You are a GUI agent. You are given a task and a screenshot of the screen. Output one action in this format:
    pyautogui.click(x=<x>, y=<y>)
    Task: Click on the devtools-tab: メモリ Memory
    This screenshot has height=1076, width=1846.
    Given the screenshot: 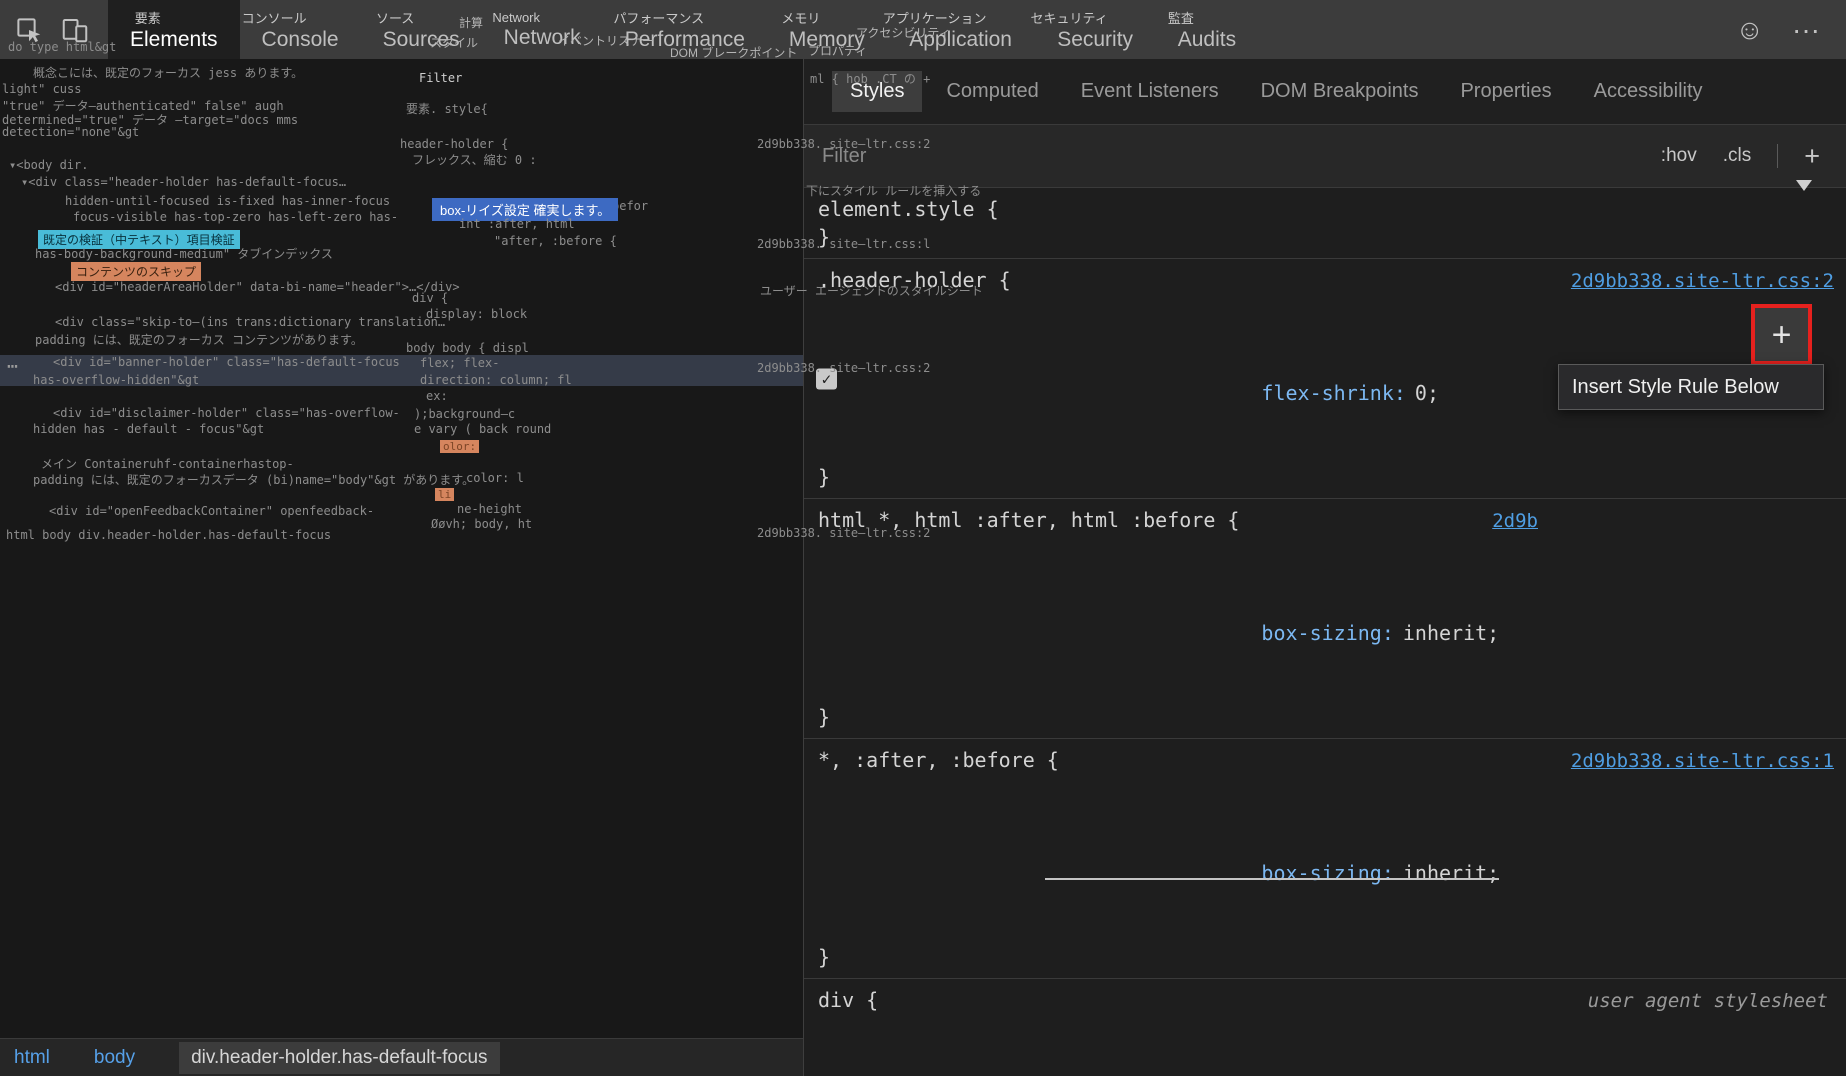 What is the action you would take?
    pyautogui.click(x=827, y=29)
    